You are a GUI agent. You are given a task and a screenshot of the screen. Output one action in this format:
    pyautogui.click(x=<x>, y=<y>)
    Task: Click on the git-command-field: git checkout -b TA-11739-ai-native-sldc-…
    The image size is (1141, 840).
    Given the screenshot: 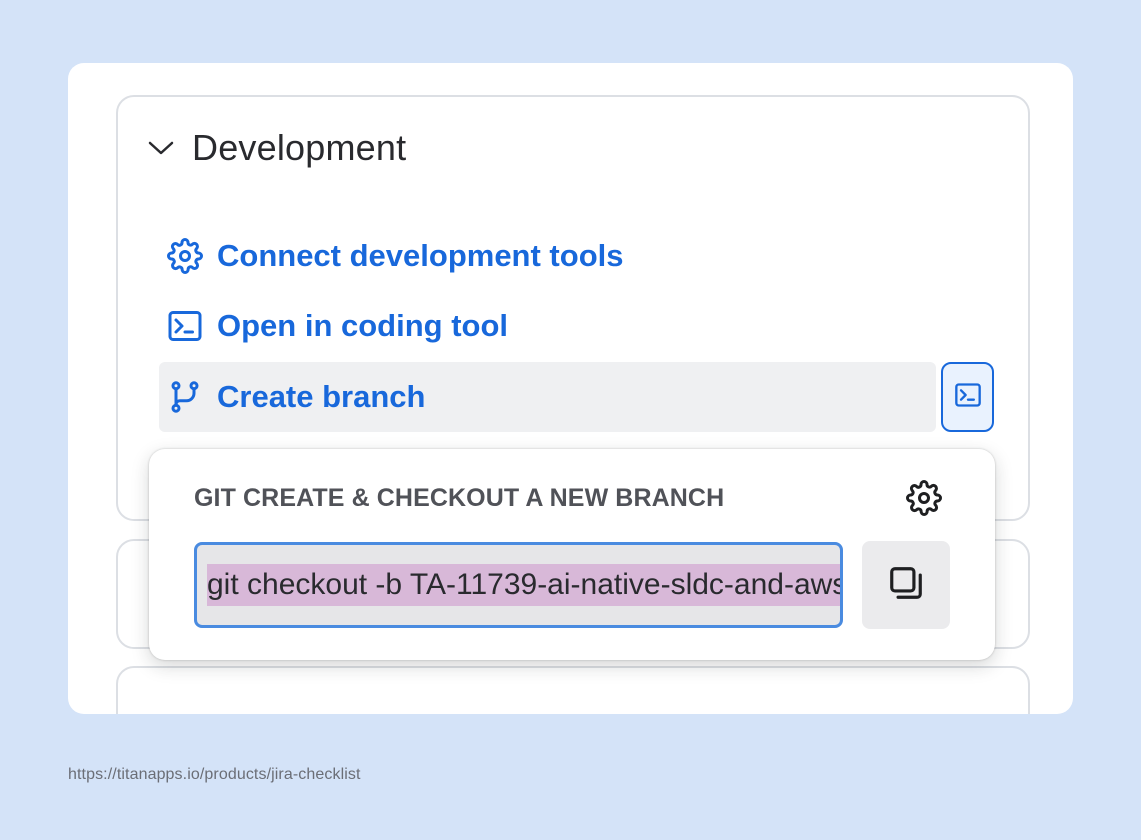 What is the action you would take?
    pyautogui.click(x=518, y=585)
    